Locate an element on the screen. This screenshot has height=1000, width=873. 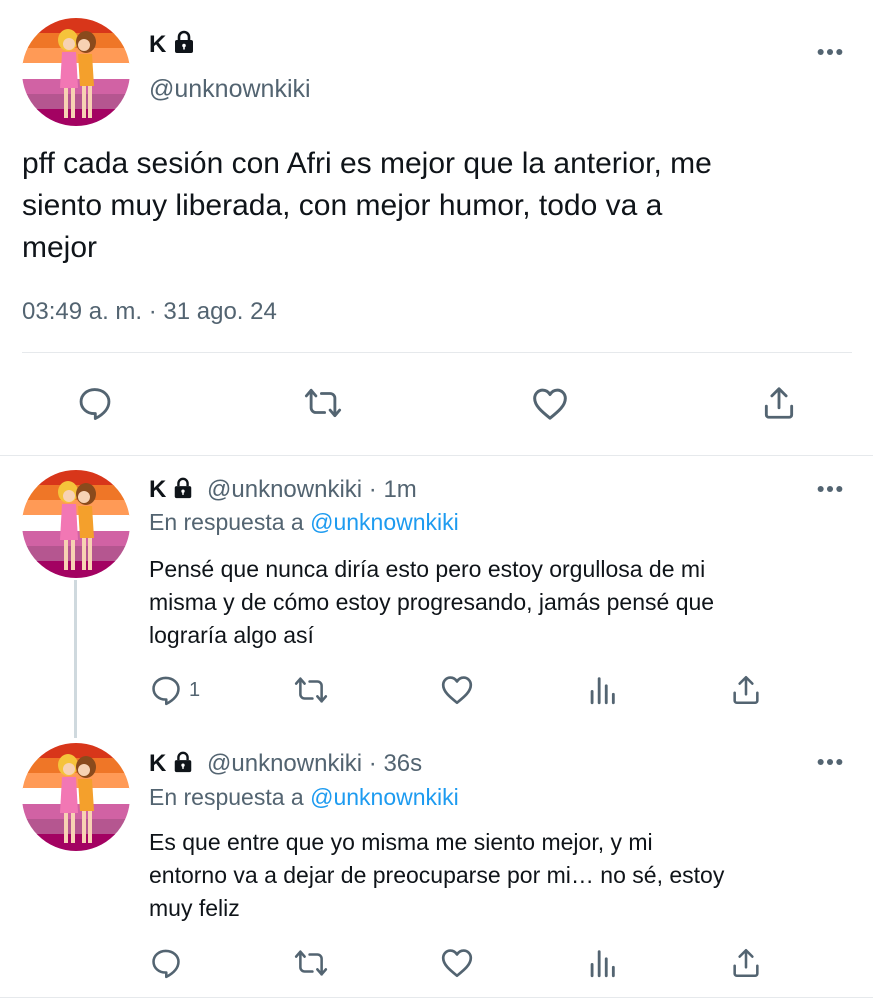
reply-header: K @unknownkiki · 36s is located at coordinates (285, 764).